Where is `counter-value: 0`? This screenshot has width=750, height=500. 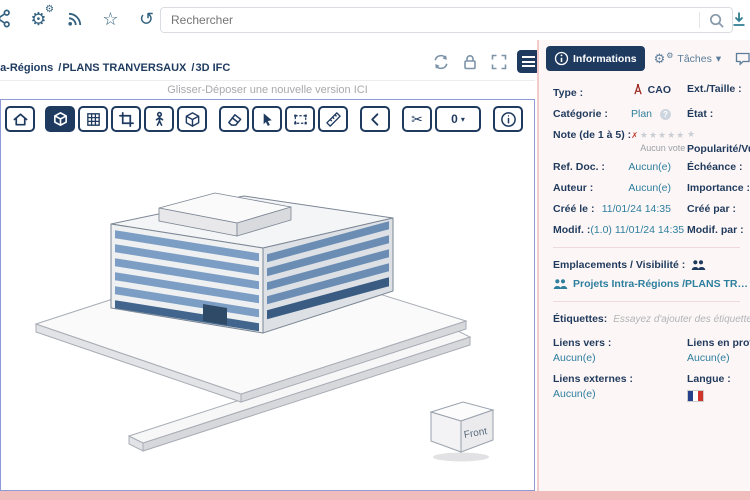
counter-value: 0 is located at coordinates (454, 119).